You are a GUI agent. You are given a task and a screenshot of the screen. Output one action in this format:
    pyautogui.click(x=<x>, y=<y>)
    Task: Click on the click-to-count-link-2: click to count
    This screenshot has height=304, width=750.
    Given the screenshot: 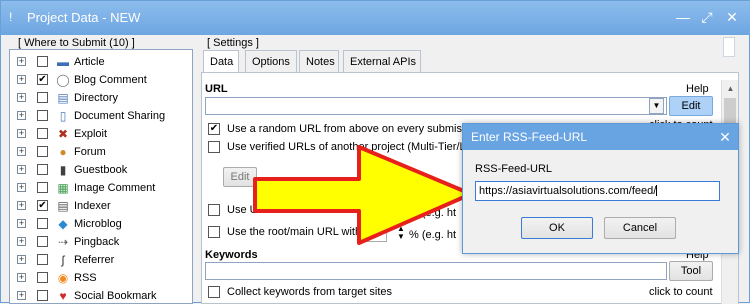 What is the action you would take?
    pyautogui.click(x=681, y=292)
    